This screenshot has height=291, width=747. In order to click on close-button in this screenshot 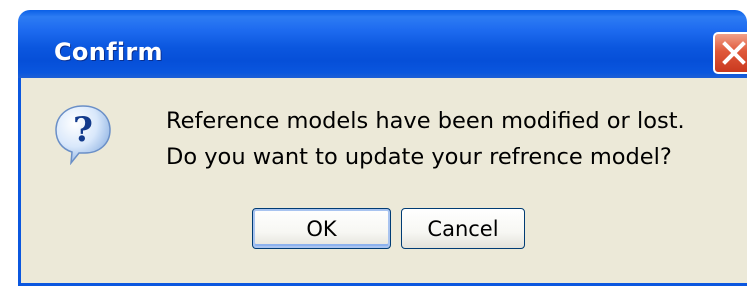, I will do `click(730, 53)`.